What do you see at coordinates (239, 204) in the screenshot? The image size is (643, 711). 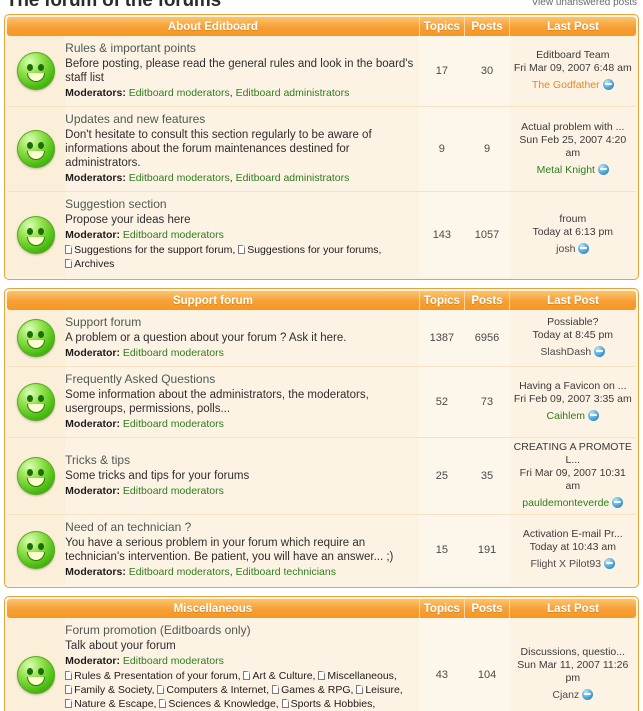 I see `forum-title-link: Suggestion section` at bounding box center [239, 204].